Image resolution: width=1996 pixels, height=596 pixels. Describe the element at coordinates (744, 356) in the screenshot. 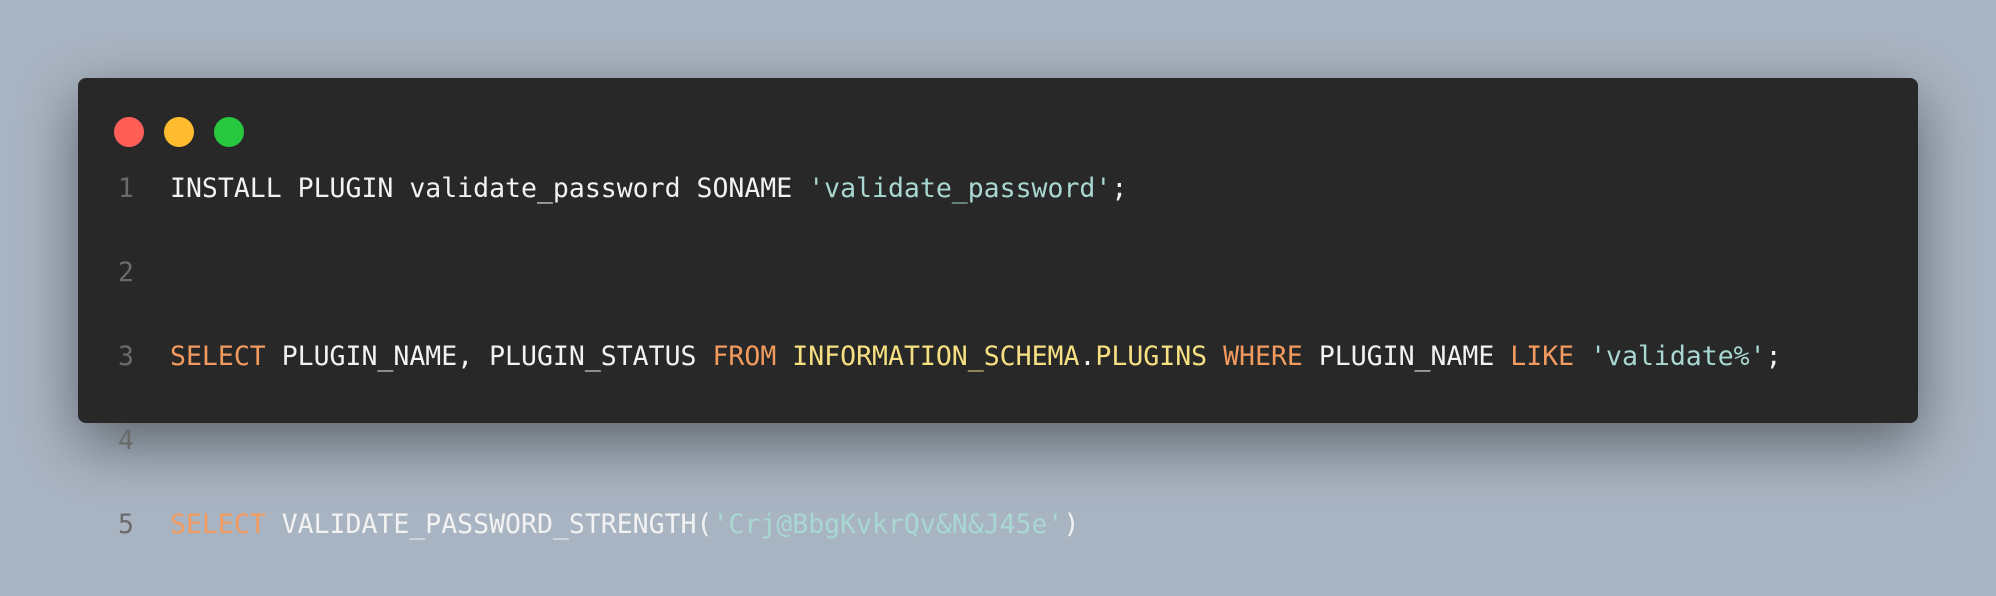

I see `code-token-kw: FROM` at that location.